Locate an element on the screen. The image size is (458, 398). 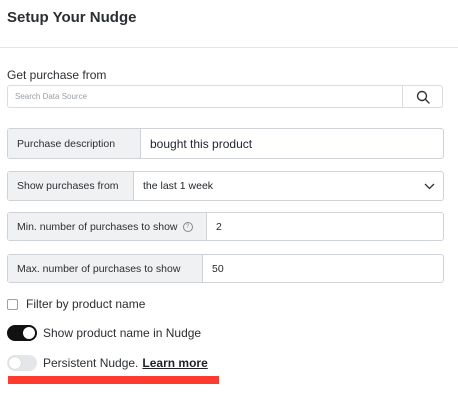
search-button is located at coordinates (422, 96).